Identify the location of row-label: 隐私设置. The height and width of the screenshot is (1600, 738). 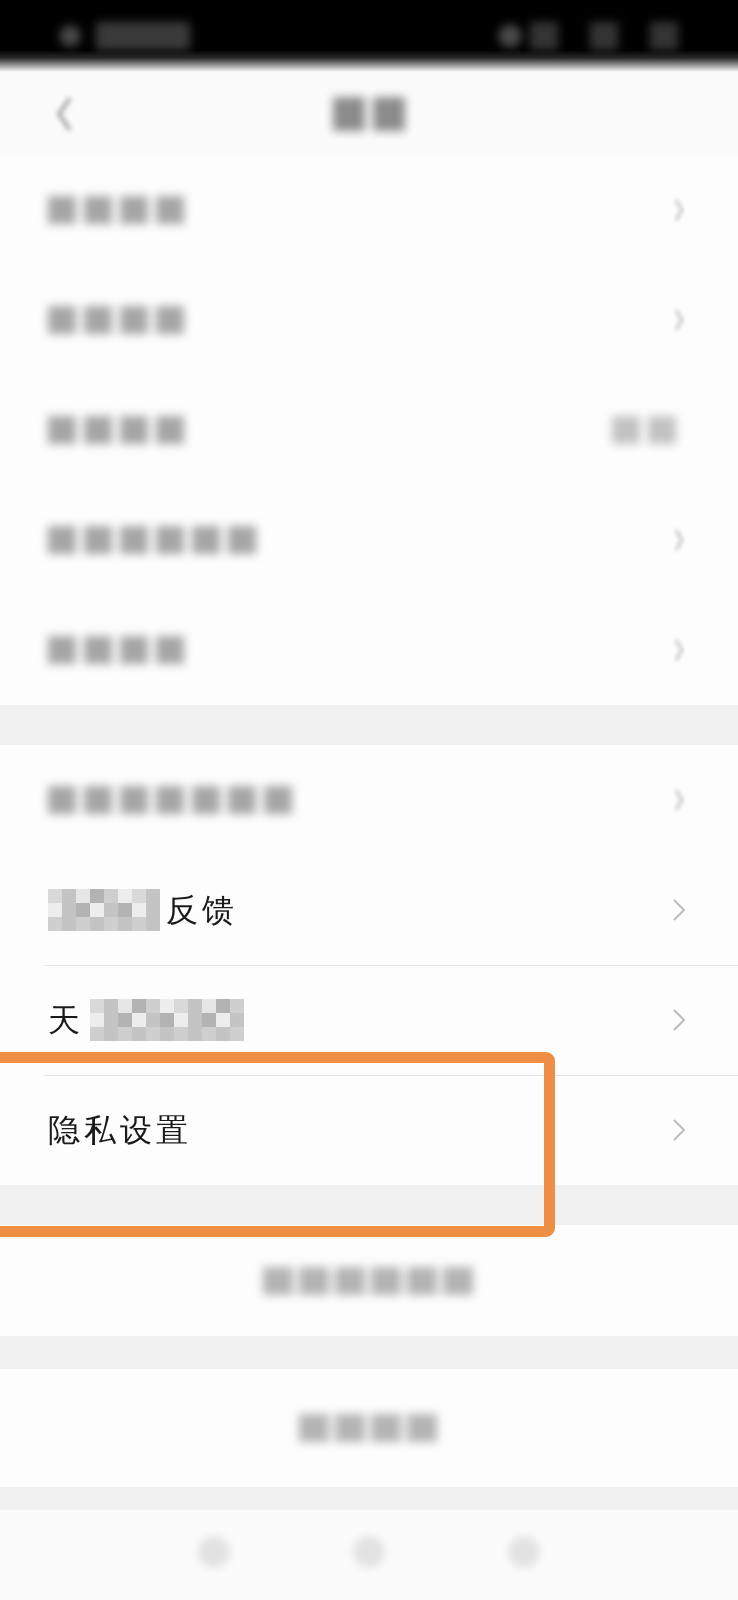
(120, 1130).